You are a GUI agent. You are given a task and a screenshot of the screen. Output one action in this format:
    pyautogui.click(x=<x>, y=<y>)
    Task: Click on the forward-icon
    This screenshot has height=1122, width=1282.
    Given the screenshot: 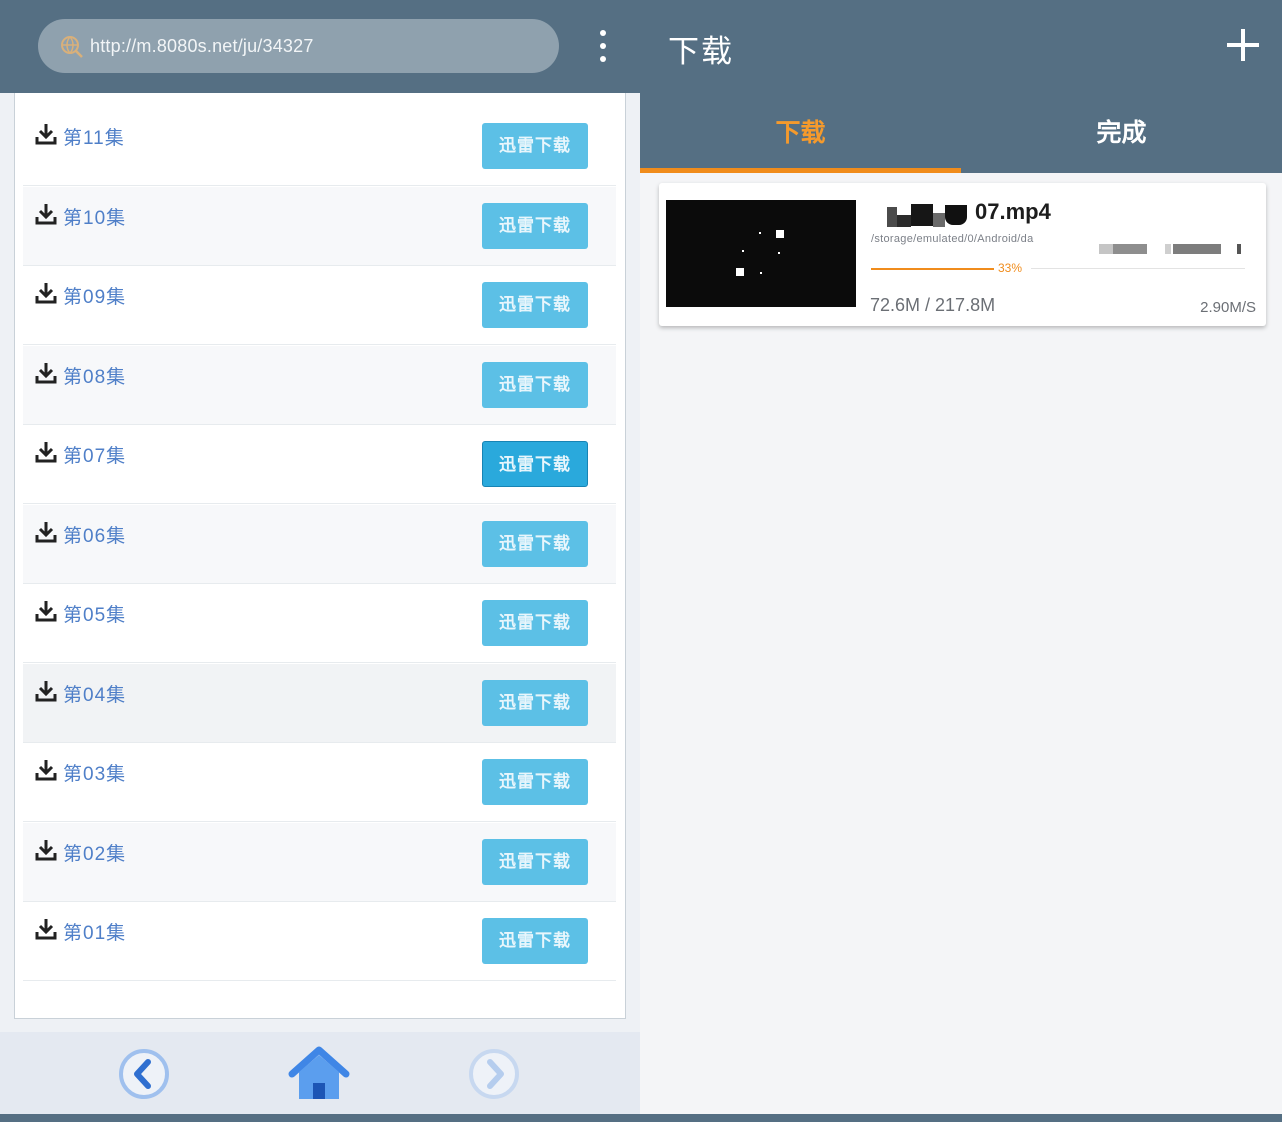 What is the action you would take?
    pyautogui.click(x=494, y=1074)
    